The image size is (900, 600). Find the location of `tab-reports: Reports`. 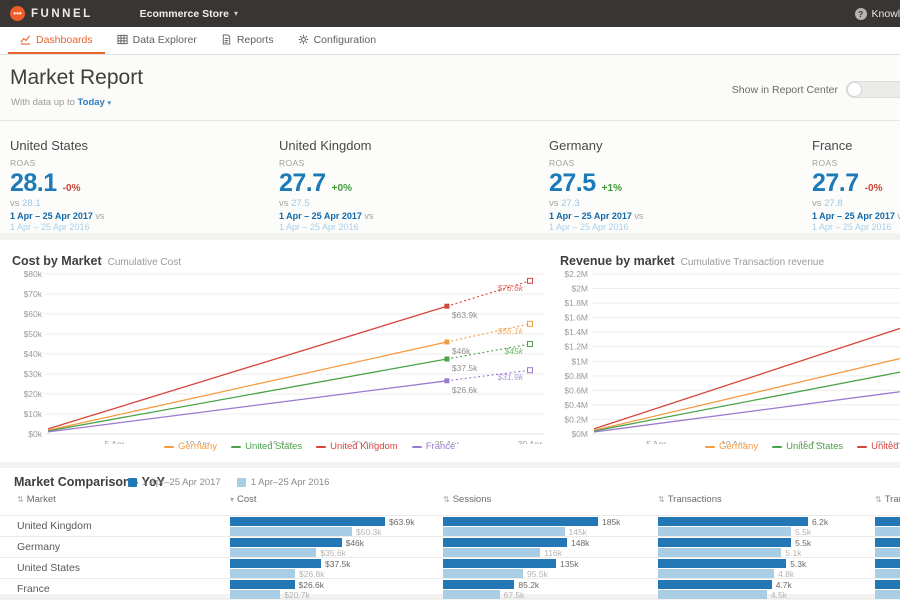

tab-reports: Reports is located at coordinates (247, 40).